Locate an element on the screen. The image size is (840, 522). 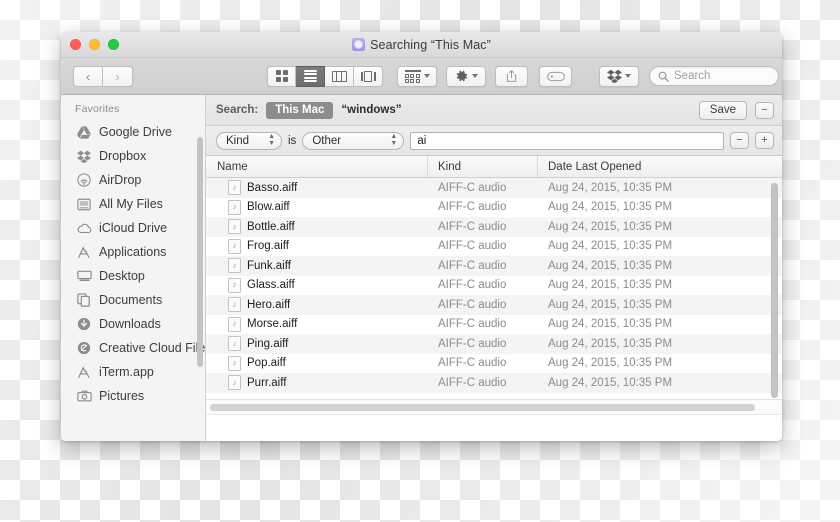
action-menu-button is located at coordinates (466, 76).